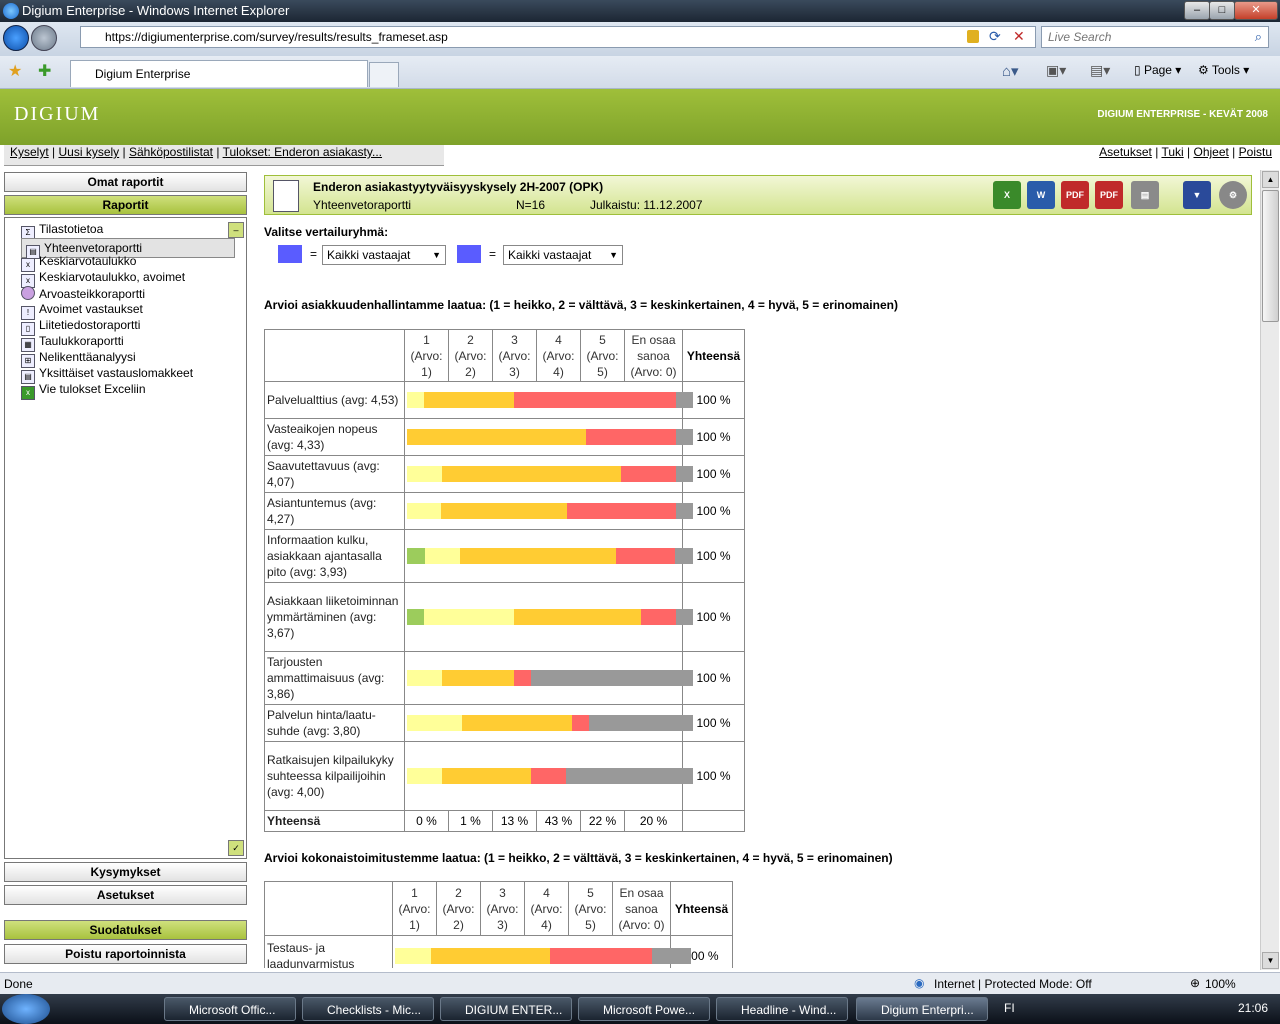 The image size is (1280, 1024). I want to click on tree-item-liitetiedostoraportti: ▯ Liitetiedostoraportti, so click(80, 327).